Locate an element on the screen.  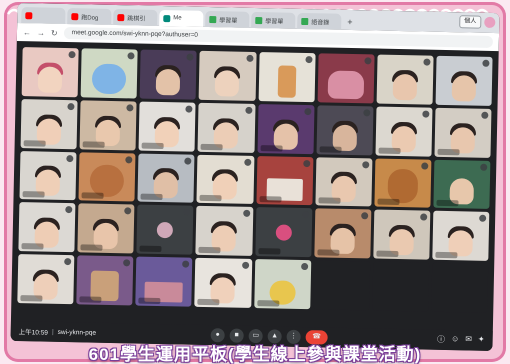
browser-tab: 跑Dog is located at coordinates (89, 16).